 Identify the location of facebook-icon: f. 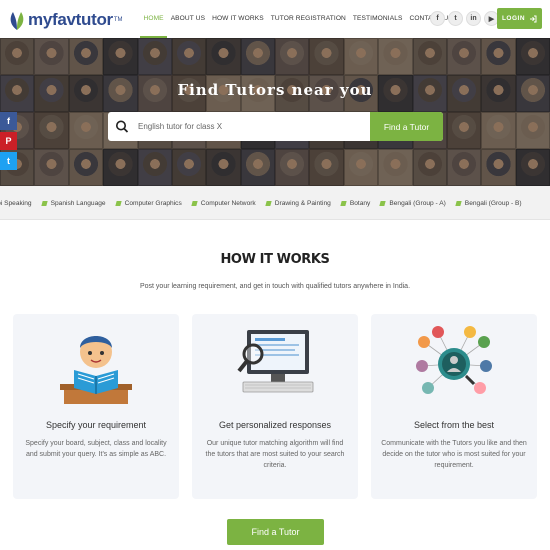
(437, 18).